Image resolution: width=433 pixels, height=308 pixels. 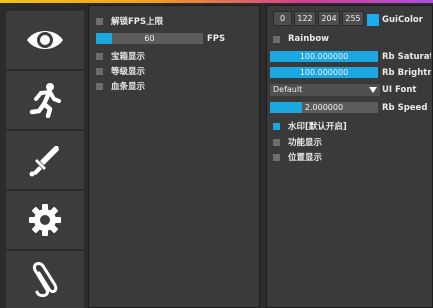 What do you see at coordinates (282, 18) in the screenshot?
I see `gui-color-r-field: 0` at bounding box center [282, 18].